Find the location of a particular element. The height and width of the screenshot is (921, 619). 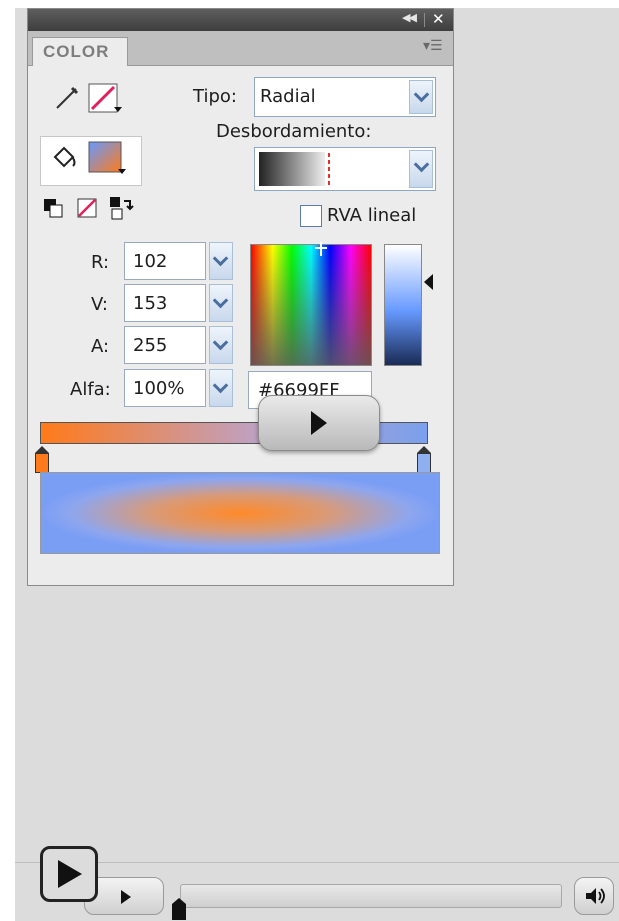

channel-label-v: V: is located at coordinates (99, 304).